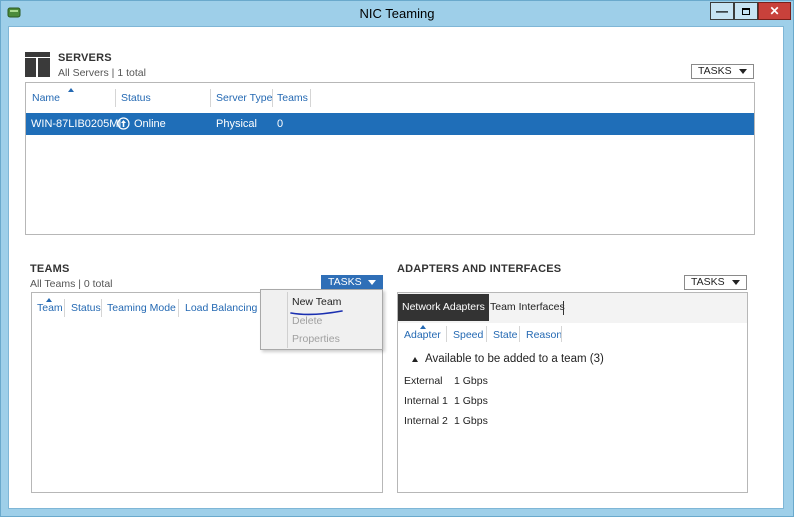 Image resolution: width=794 pixels, height=517 pixels. Describe the element at coordinates (244, 98) in the screenshot. I see `column-header-server-type: Server Type` at that location.